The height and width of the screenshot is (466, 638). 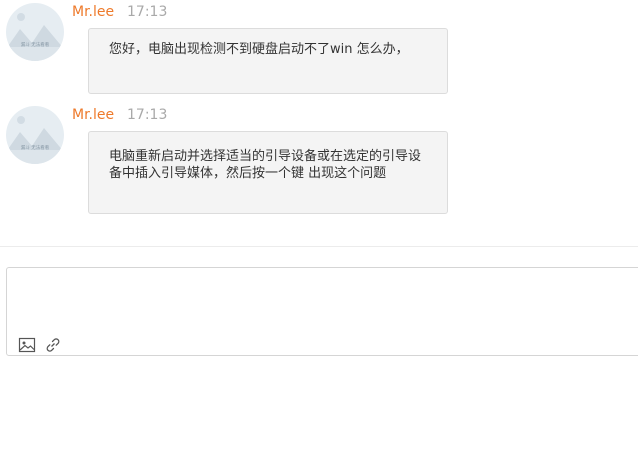 What do you see at coordinates (268, 61) in the screenshot?
I see `message-bubble: 您好，电脑出现检测不到硬盘启动不了win 怎么办，` at bounding box center [268, 61].